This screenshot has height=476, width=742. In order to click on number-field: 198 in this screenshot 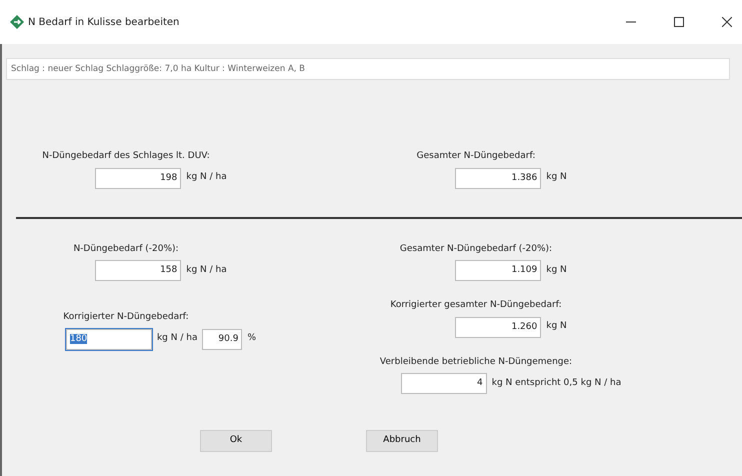, I will do `click(138, 178)`.